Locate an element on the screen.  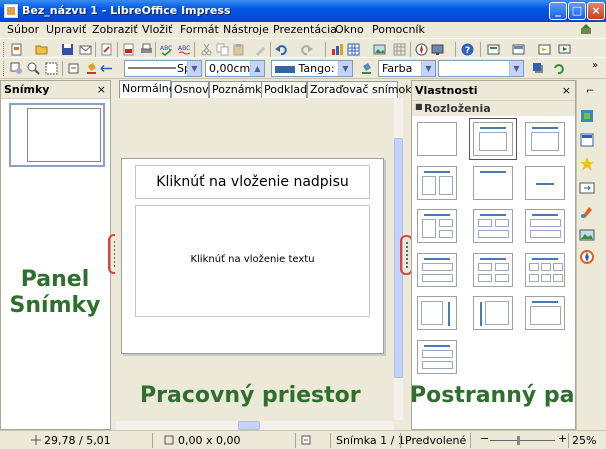
paste-icon is located at coordinates (238, 49).